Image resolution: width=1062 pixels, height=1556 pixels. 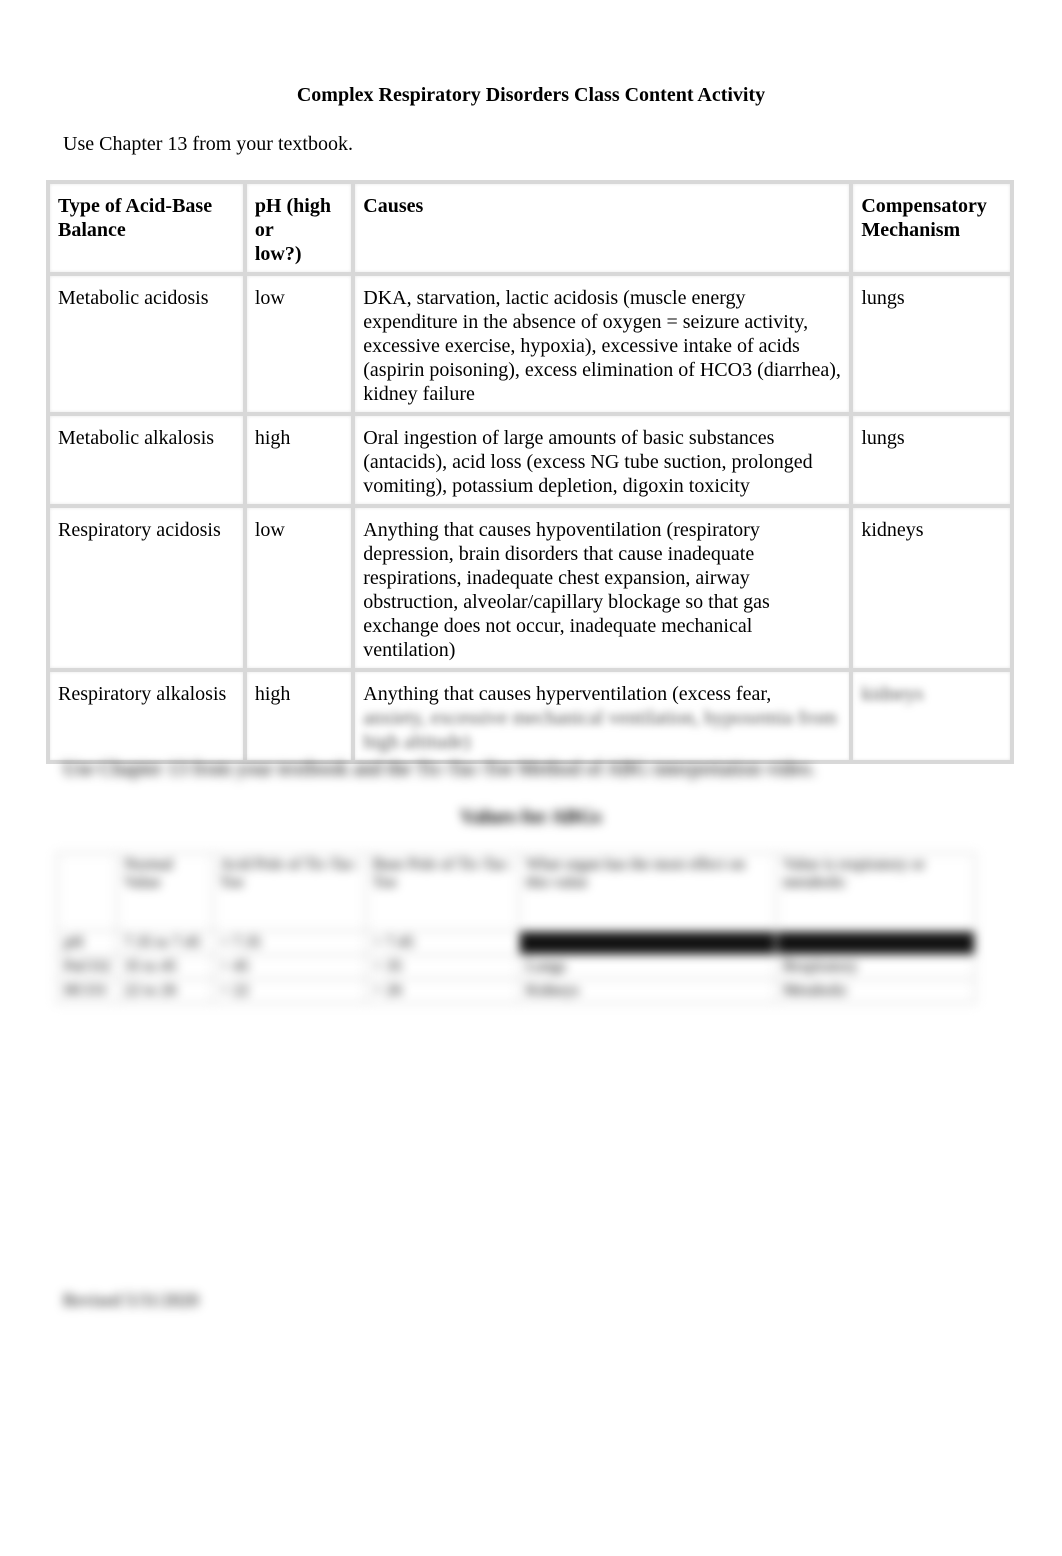 I want to click on header-ph: pH (high or low?), so click(x=299, y=228).